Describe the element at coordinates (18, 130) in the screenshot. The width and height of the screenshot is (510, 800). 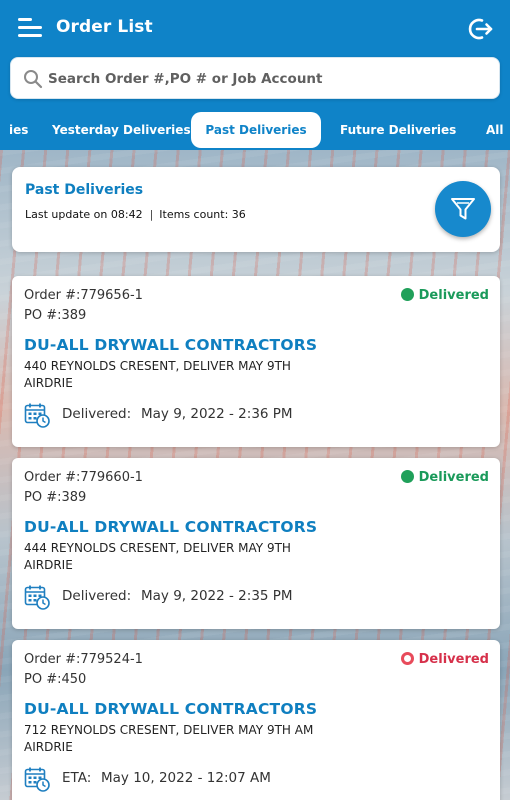
I see `tab-partial-deliveries: ies` at that location.